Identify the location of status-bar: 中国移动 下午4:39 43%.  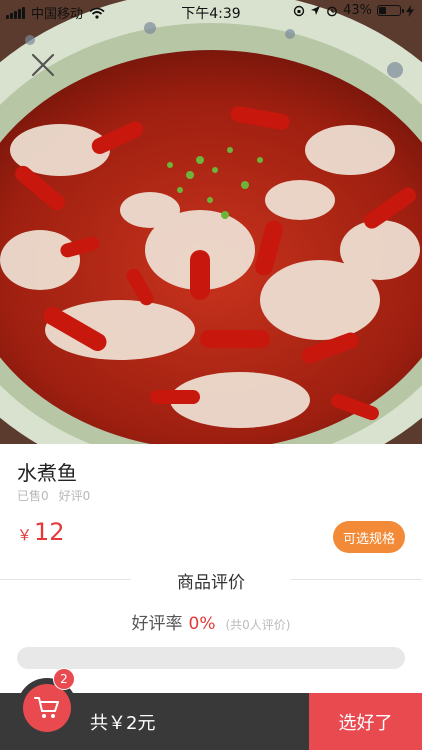
(211, 12).